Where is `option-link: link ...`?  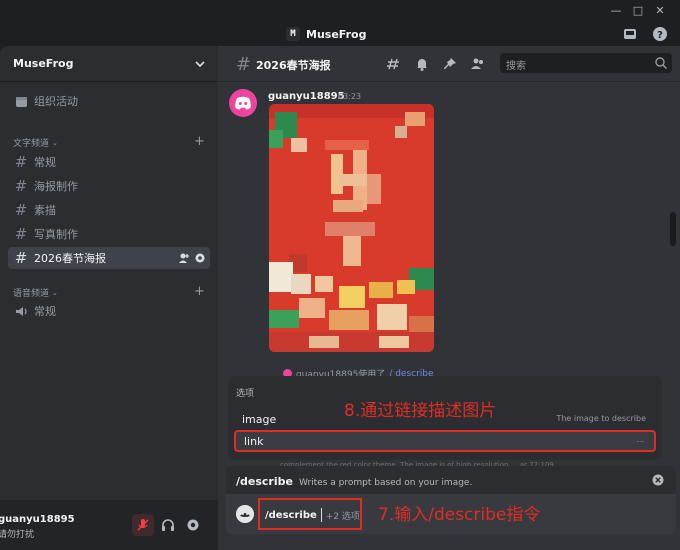 option-link: link ... is located at coordinates (445, 441).